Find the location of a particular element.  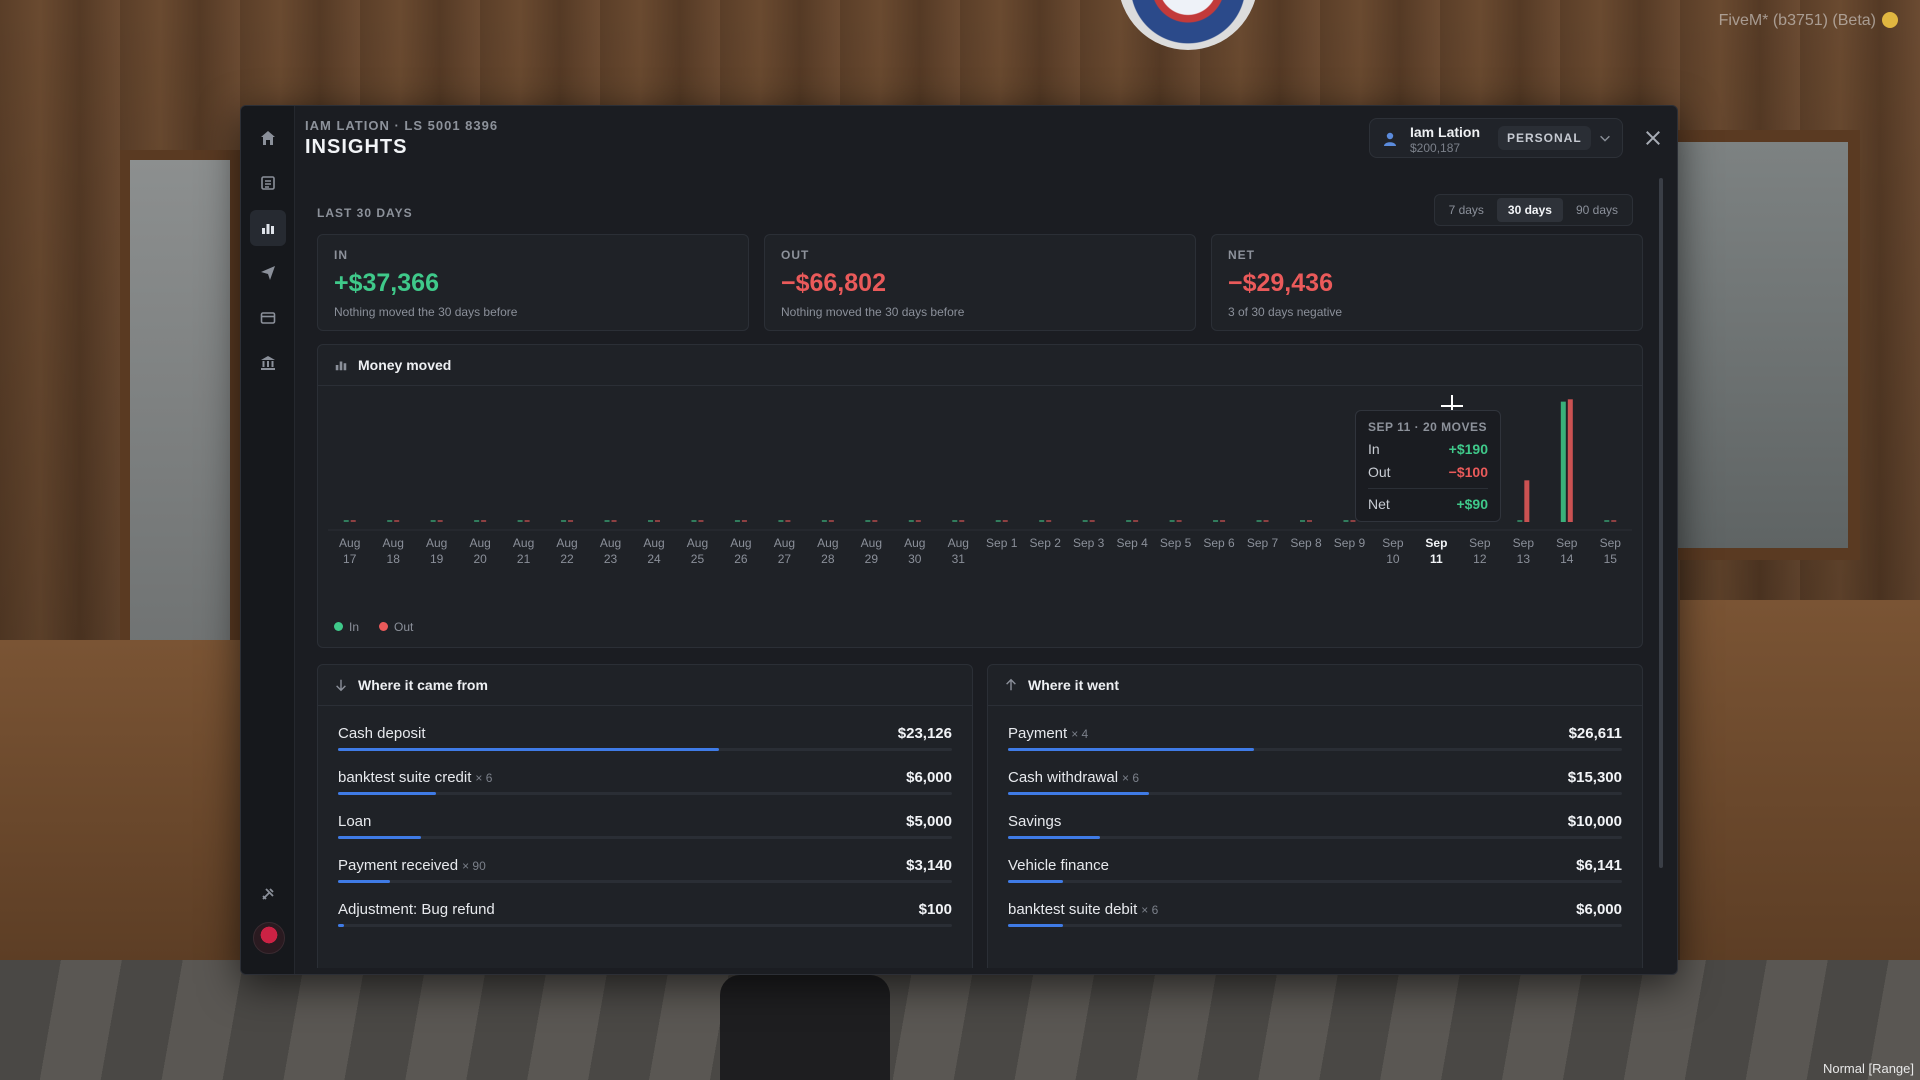

nav-transactions is located at coordinates (268, 183).